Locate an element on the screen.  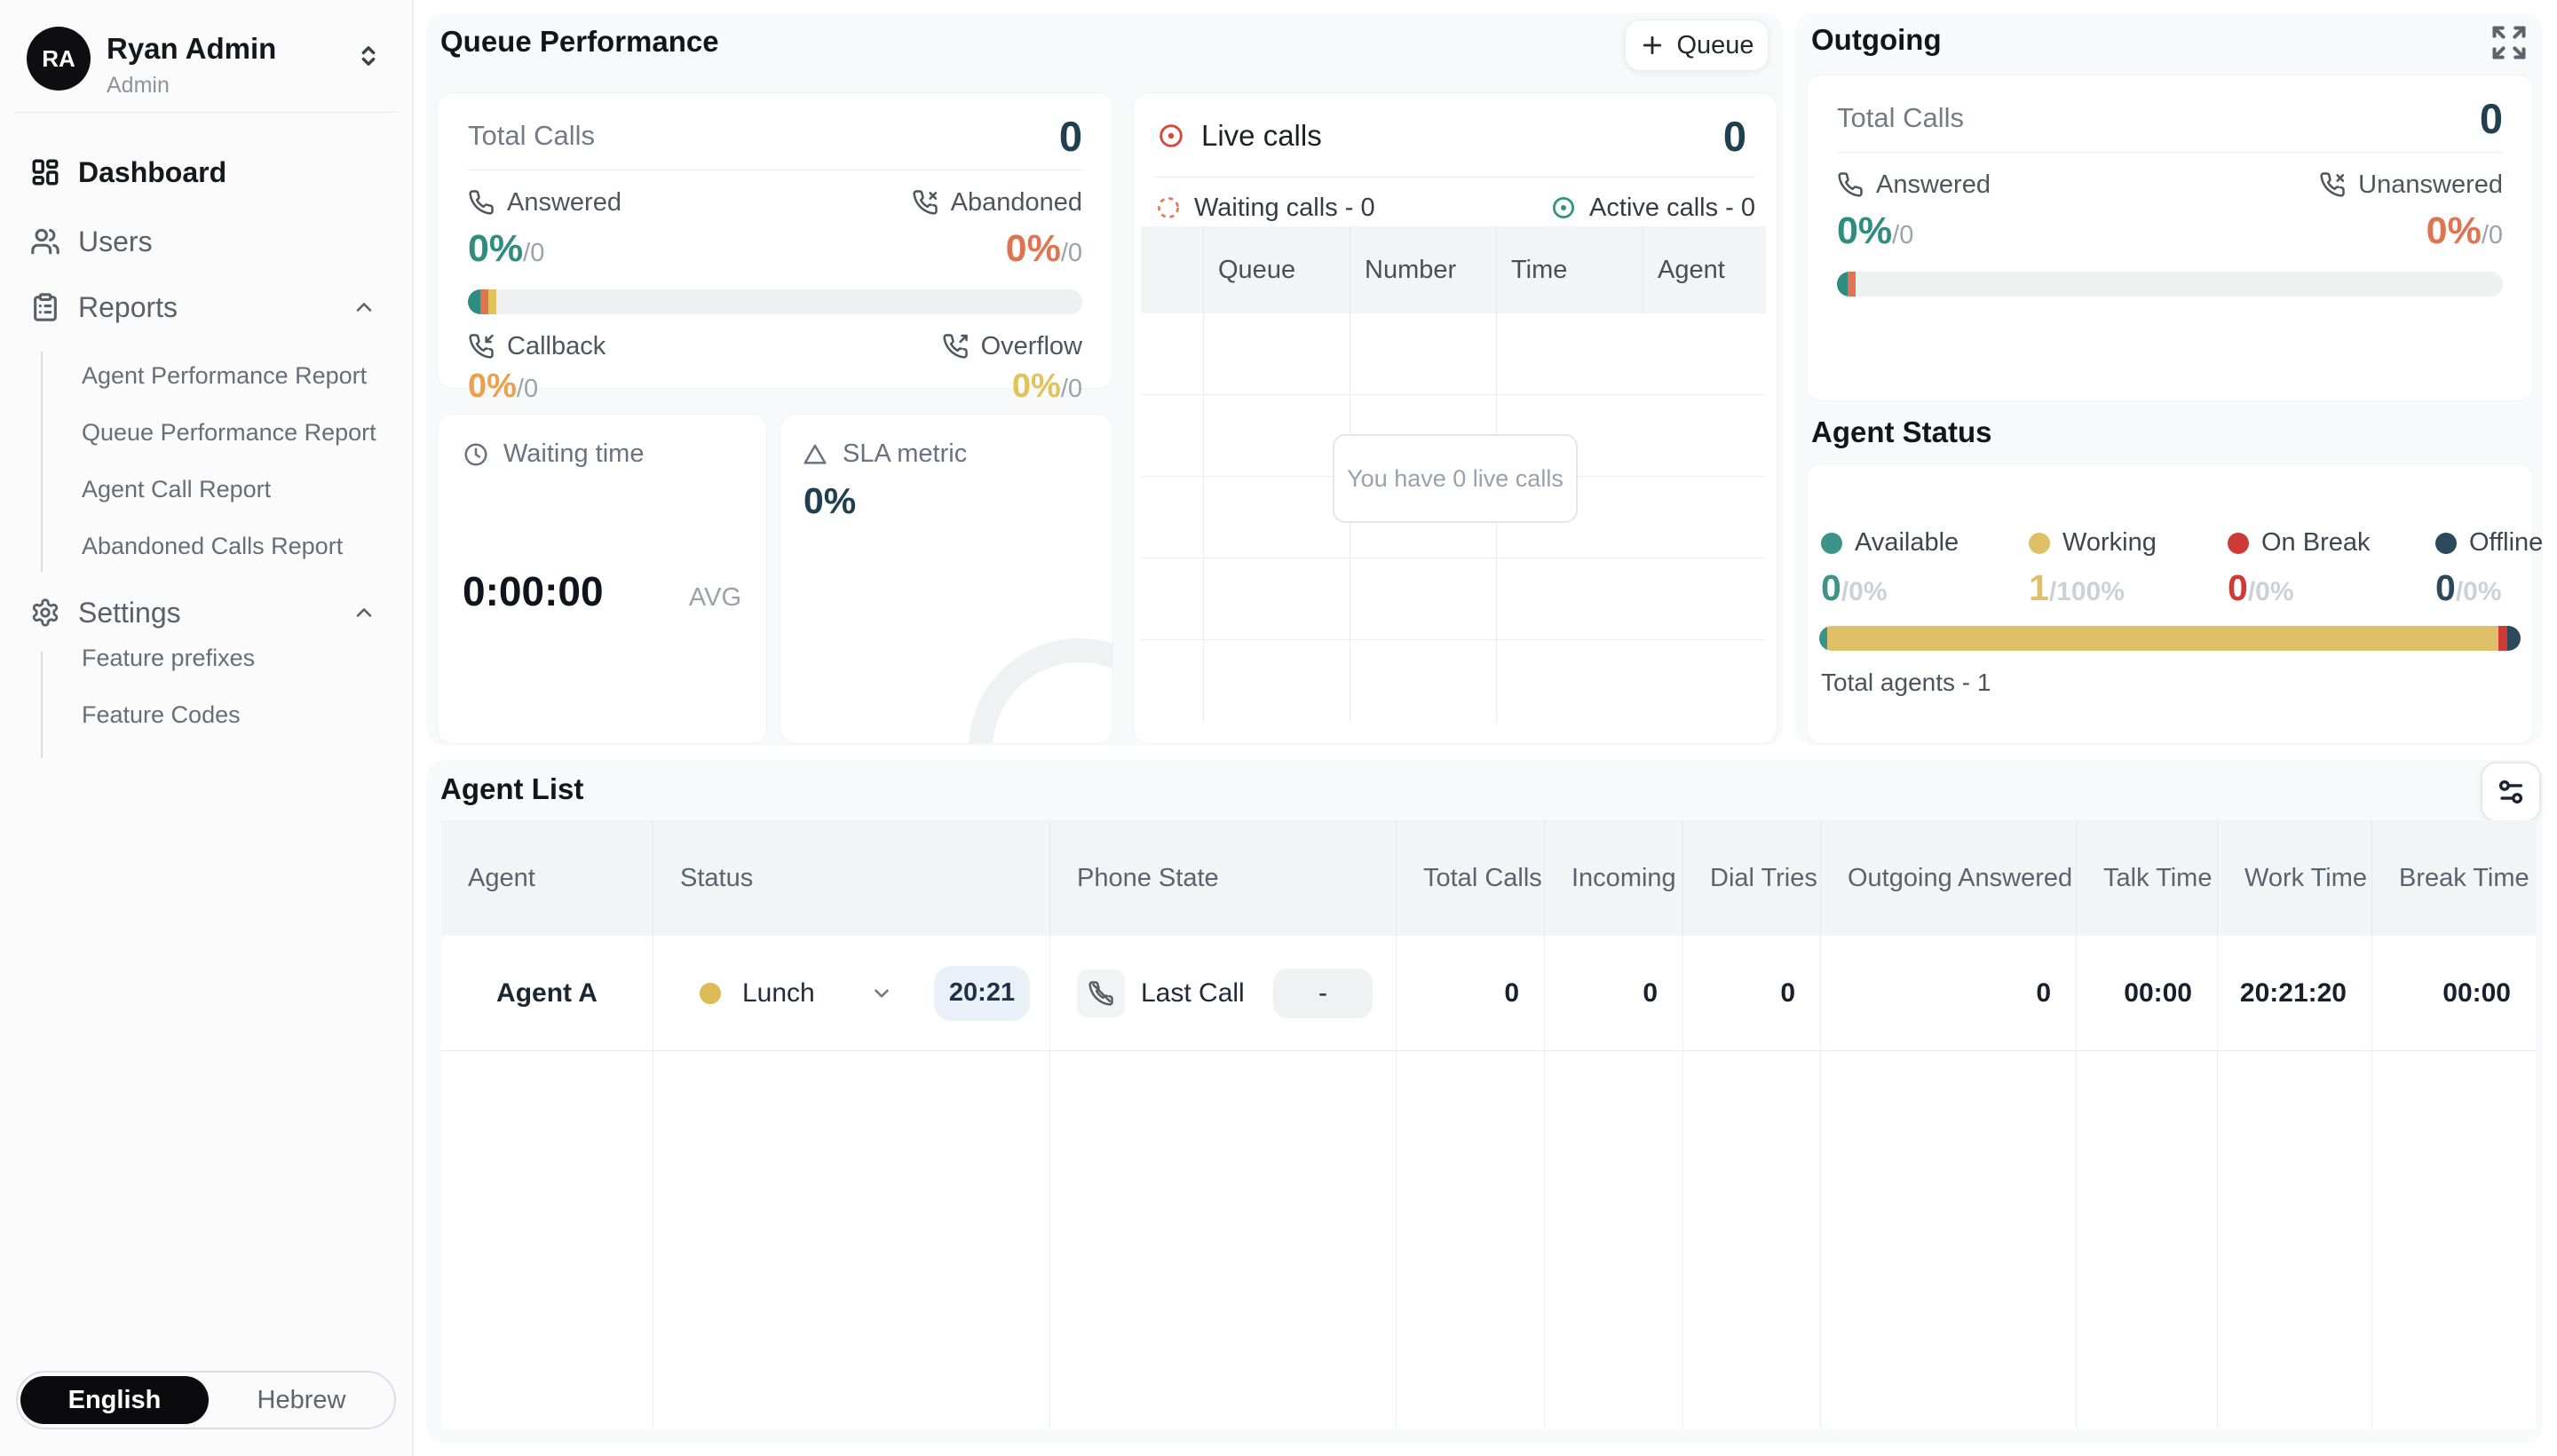
gear-icon is located at coordinates (45, 612).